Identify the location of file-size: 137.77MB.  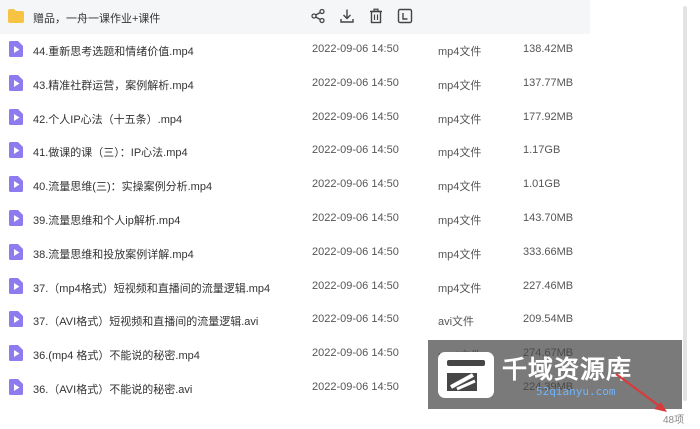
(548, 82).